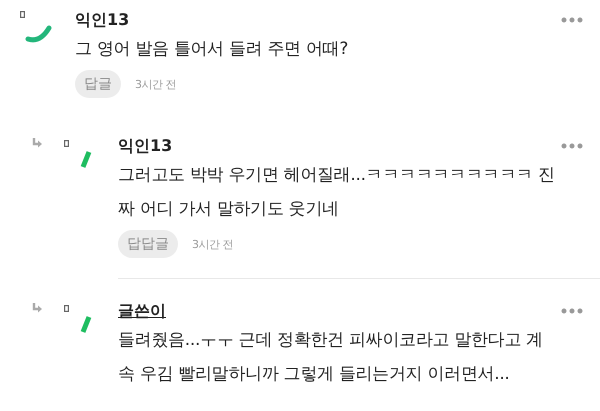 Image resolution: width=600 pixels, height=411 pixels. I want to click on comment-text: 그러고도 박박 우기면 헤어질래...ㅋㅋㅋㅋㅋㅋㅋㅋㅋㅋ 진, so click(337, 175).